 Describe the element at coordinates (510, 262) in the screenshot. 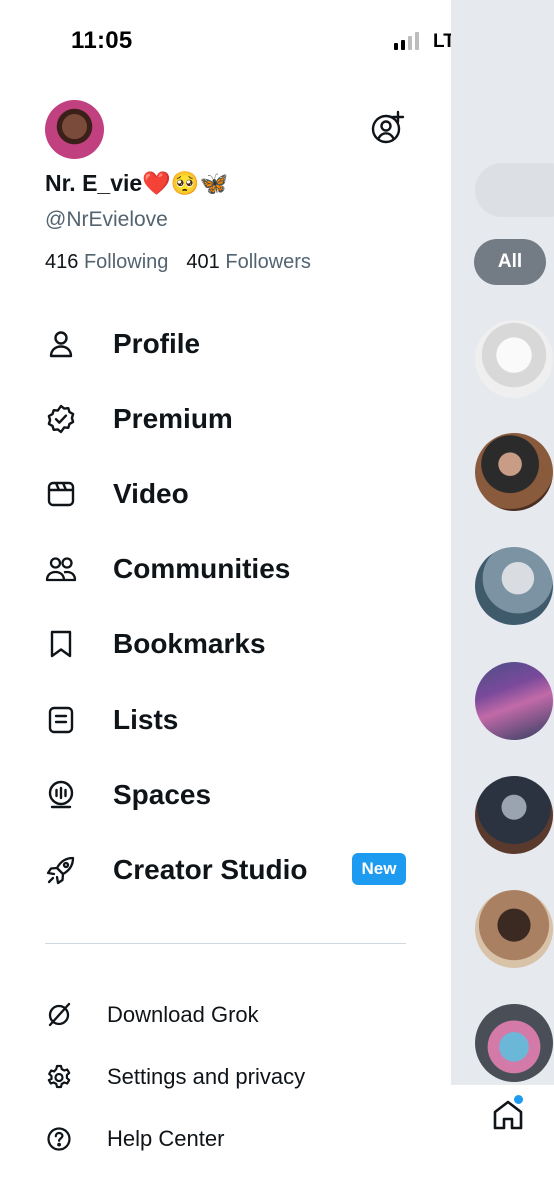

I see `filter-chip-all: All` at that location.